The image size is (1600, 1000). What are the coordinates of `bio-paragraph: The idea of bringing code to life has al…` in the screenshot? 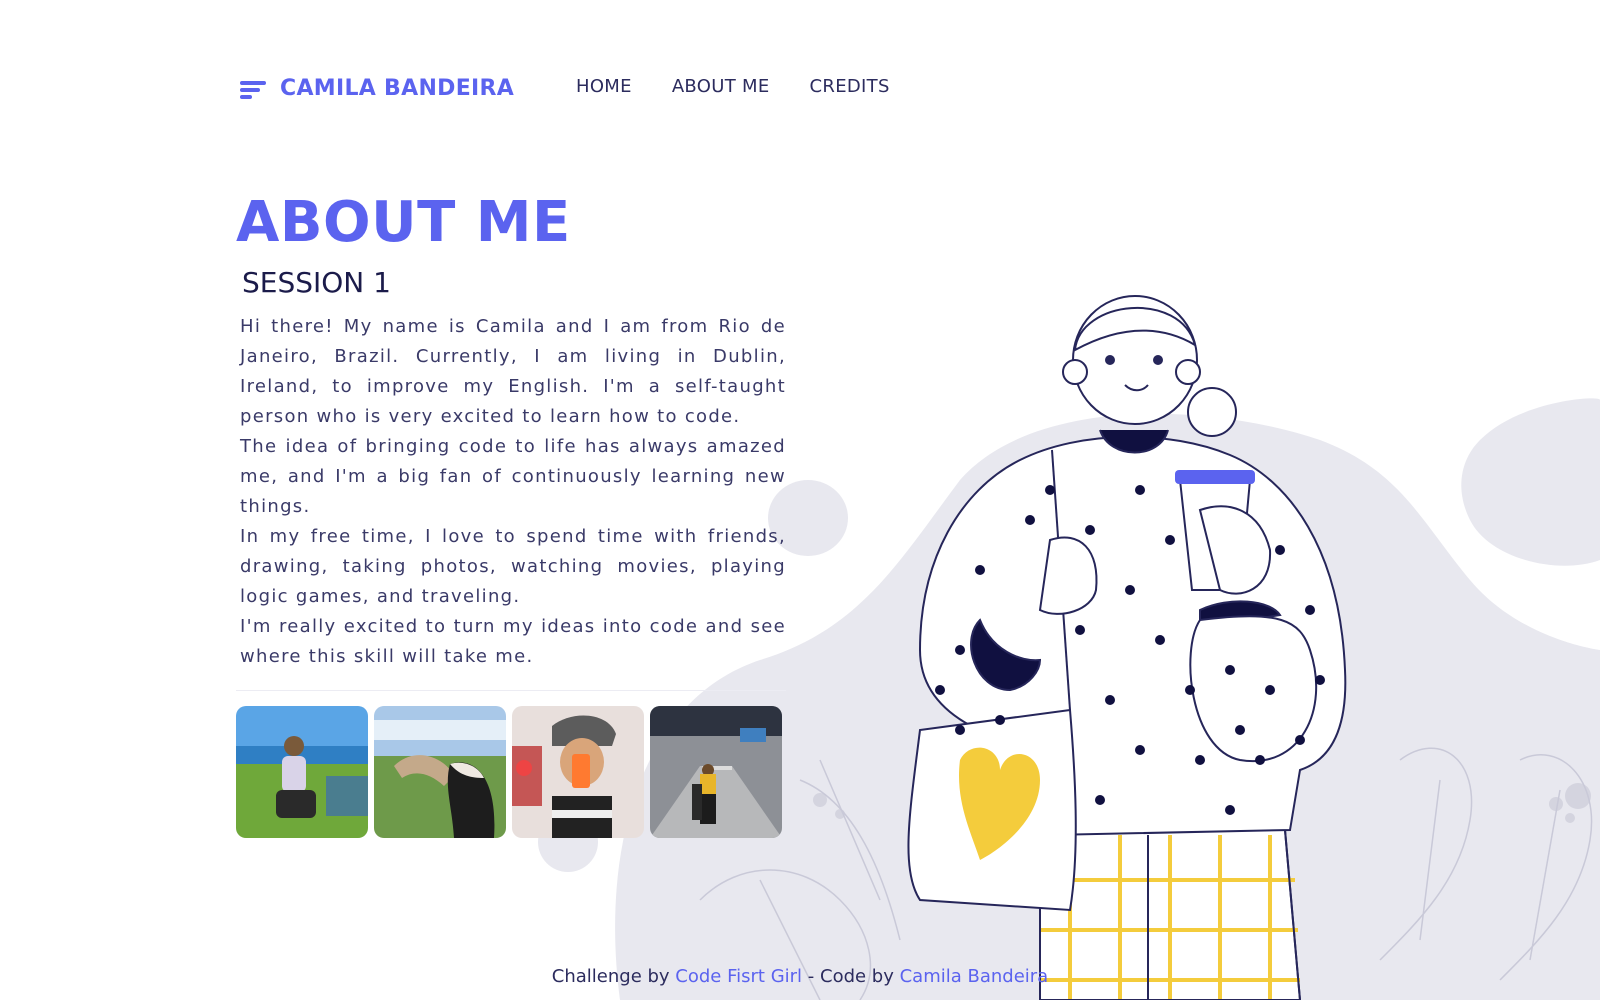 It's located at (513, 476).